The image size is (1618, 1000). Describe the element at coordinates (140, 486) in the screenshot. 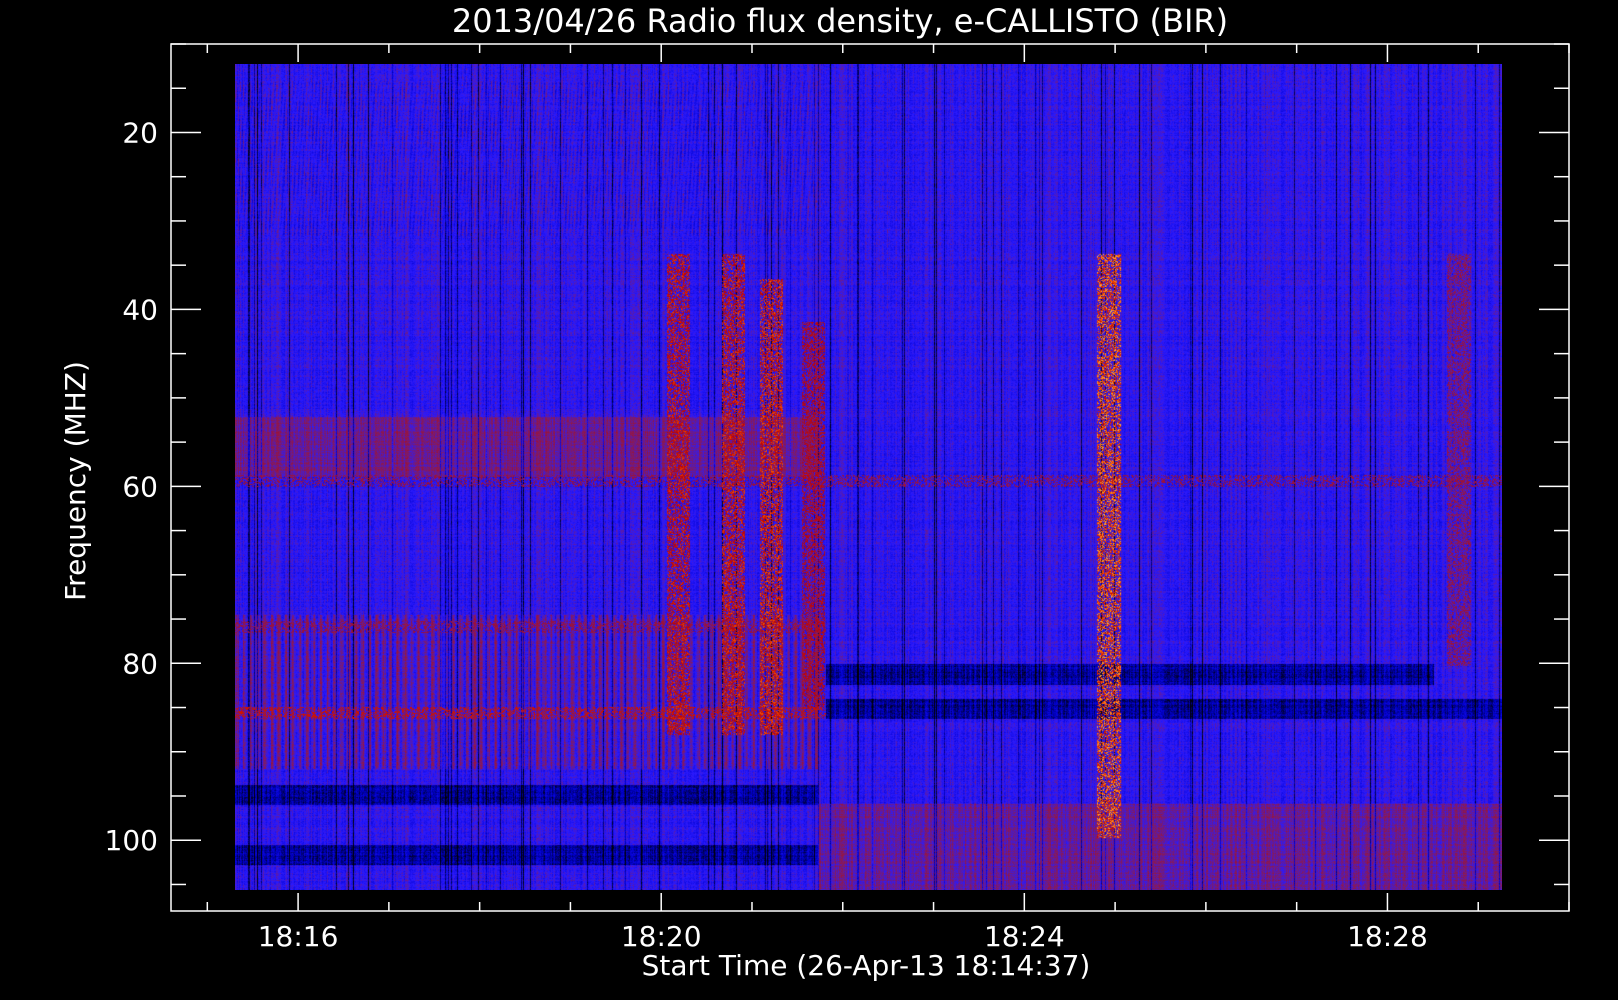

I see `y-tick-label: 60` at that location.